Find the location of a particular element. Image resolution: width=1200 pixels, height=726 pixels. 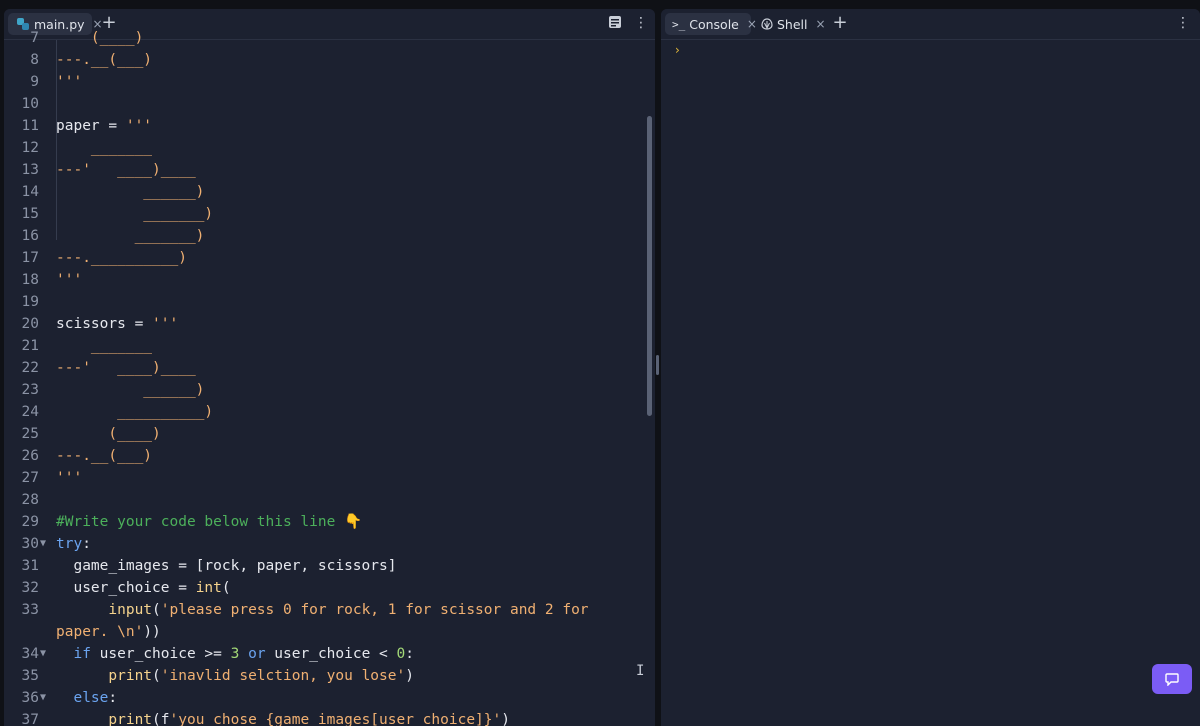

terminal-icon: >_ is located at coordinates (679, 24).